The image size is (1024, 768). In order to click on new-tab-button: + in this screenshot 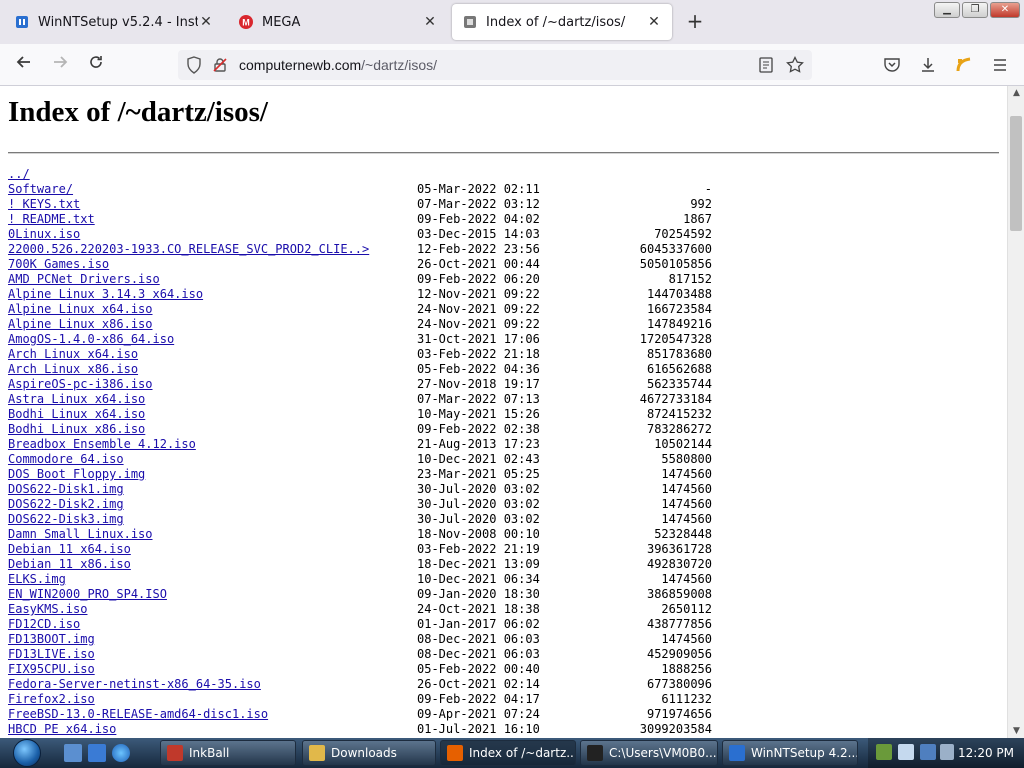, I will do `click(695, 22)`.